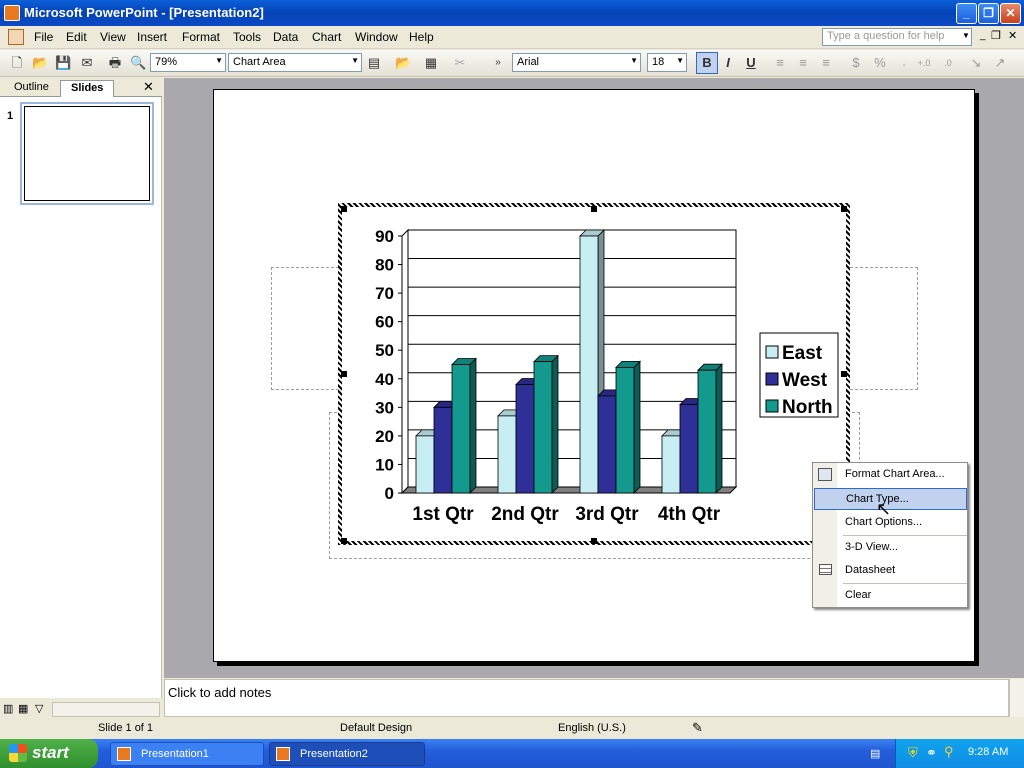 The image size is (1024, 768). What do you see at coordinates (16, 37) in the screenshot?
I see `document-icon` at bounding box center [16, 37].